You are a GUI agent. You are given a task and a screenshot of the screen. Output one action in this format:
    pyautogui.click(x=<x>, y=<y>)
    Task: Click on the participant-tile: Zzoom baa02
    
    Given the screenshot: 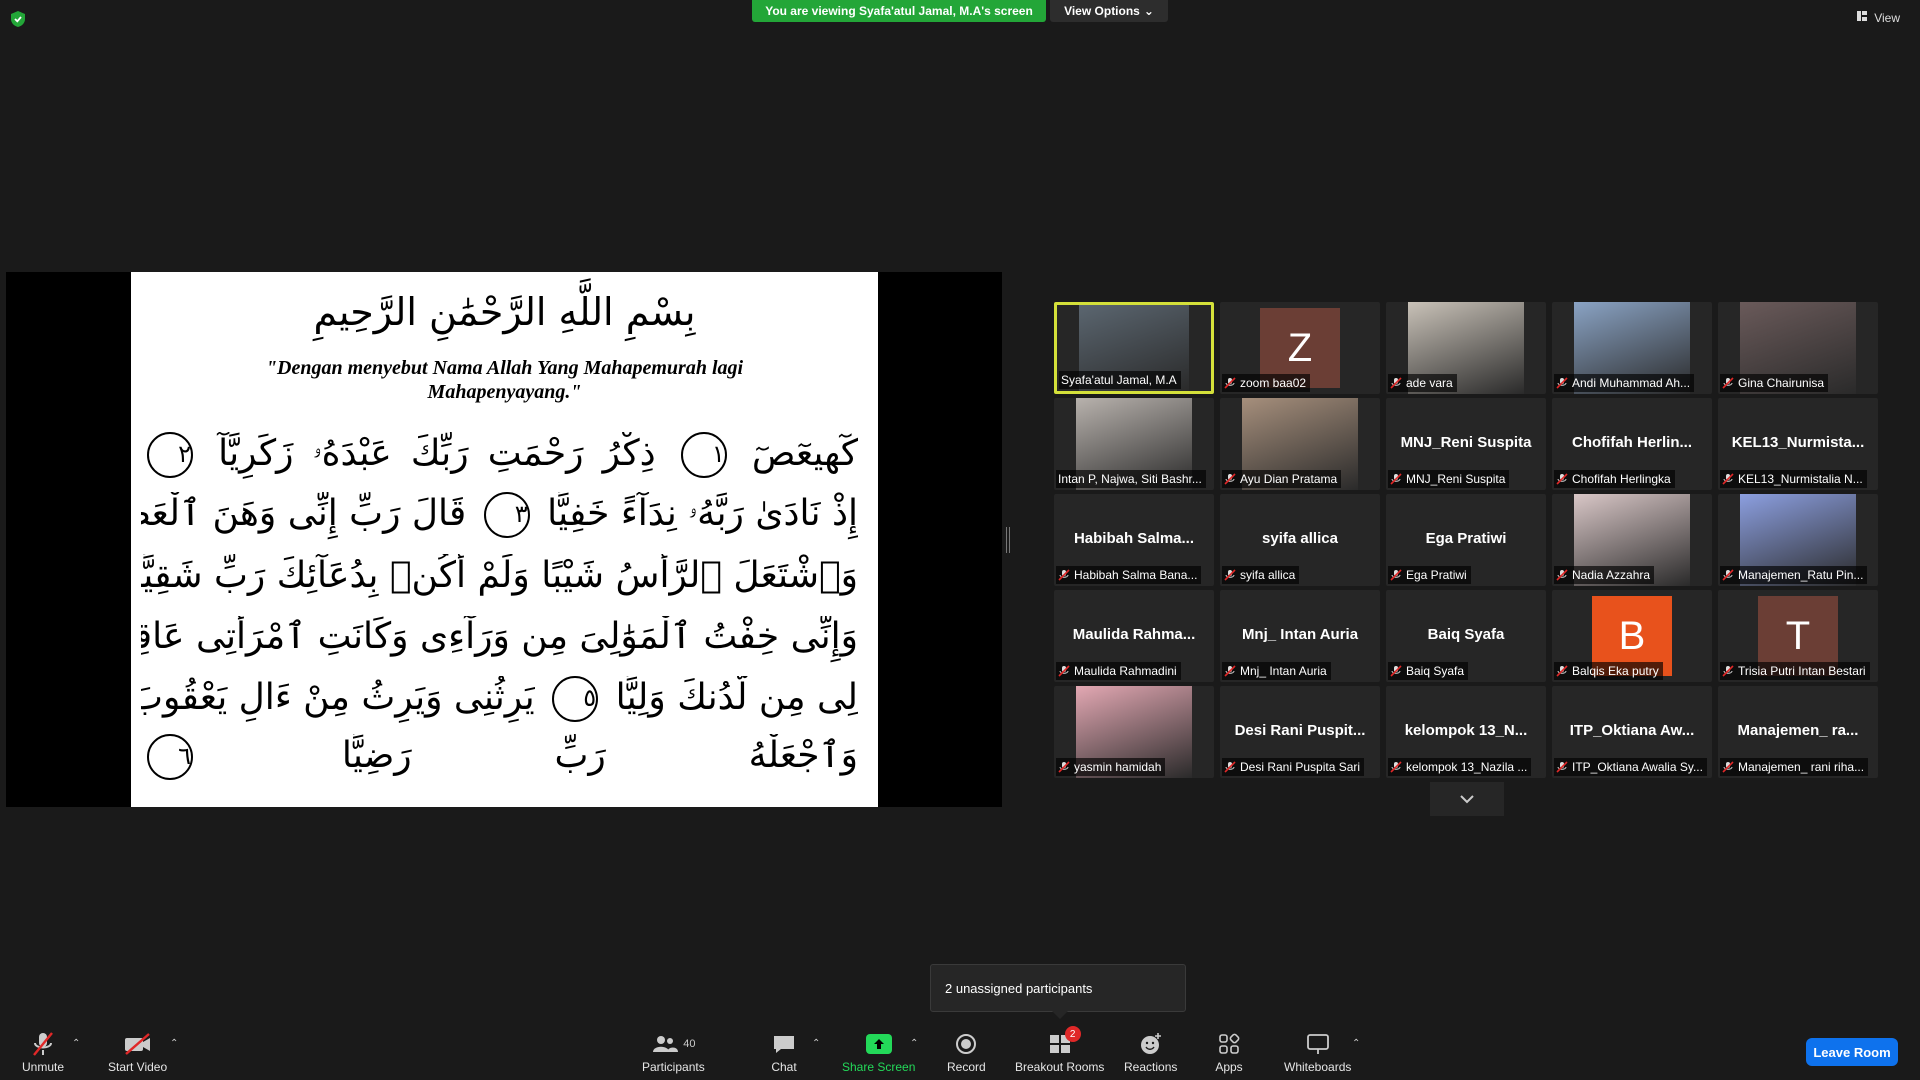 What is the action you would take?
    pyautogui.click(x=1300, y=348)
    